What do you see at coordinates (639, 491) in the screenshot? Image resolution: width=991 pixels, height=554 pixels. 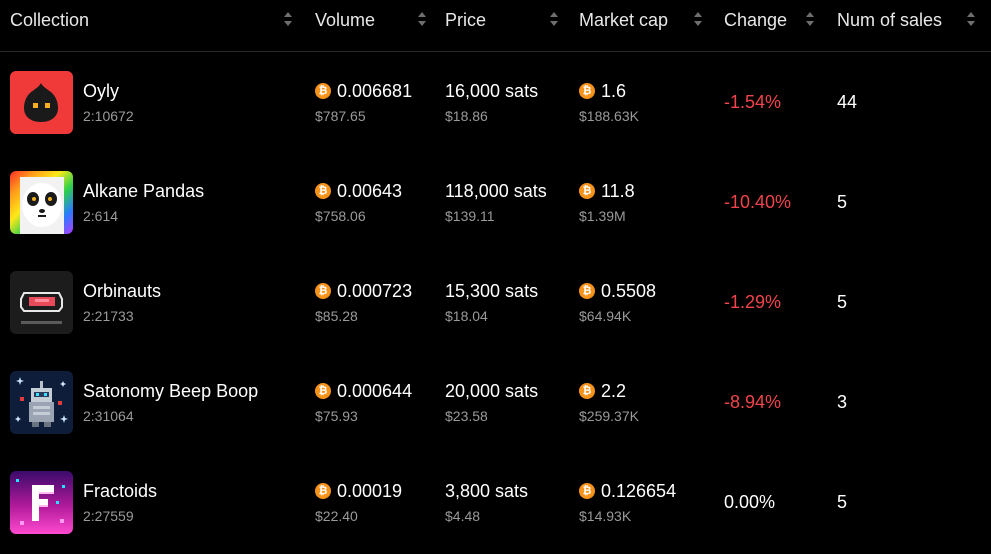 I see `market-cap-value: 0.126654` at bounding box center [639, 491].